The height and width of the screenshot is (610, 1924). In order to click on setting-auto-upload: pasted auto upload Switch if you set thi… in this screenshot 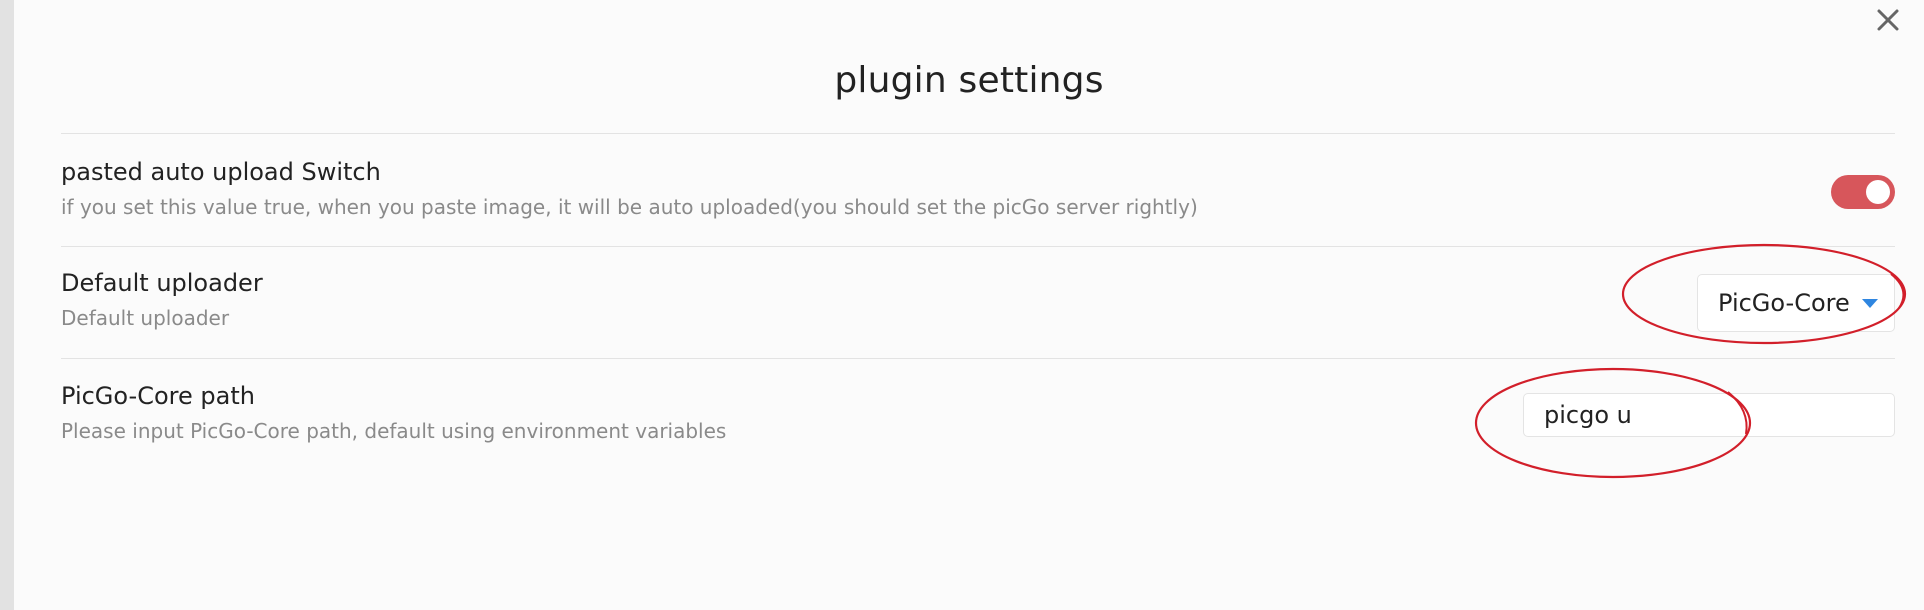, I will do `click(978, 192)`.